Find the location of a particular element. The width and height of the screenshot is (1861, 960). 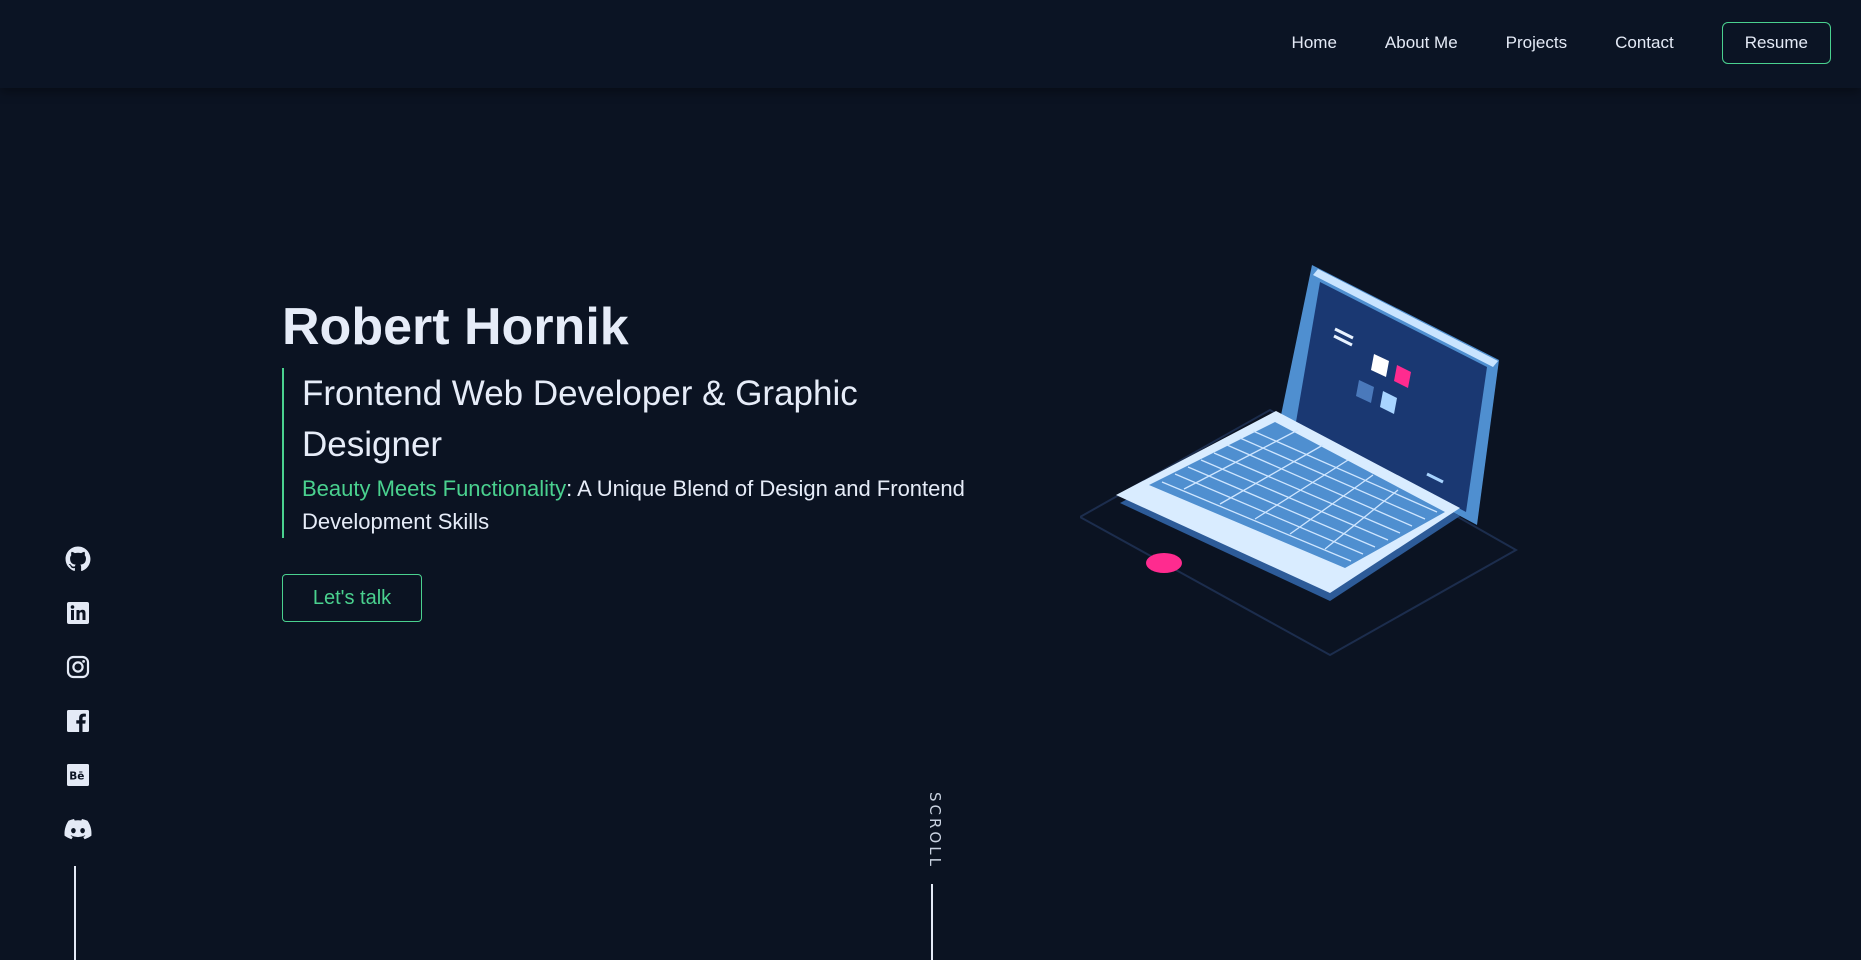

main-nav: Home About Me Projects Contact Resume is located at coordinates (1561, 43).